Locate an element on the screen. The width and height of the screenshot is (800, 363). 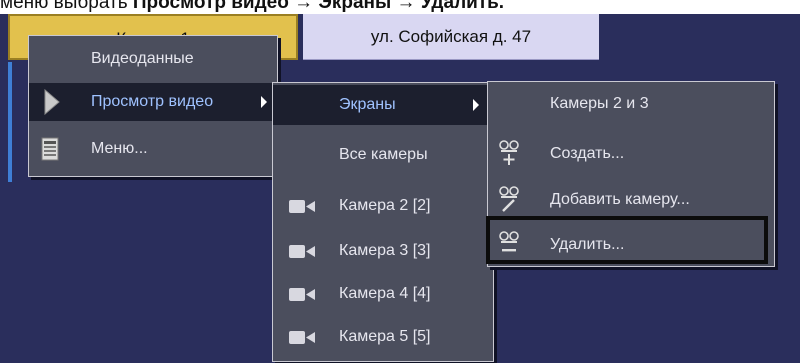
menu-item-camera-3-label: Камера 3 [3] is located at coordinates (385, 250).